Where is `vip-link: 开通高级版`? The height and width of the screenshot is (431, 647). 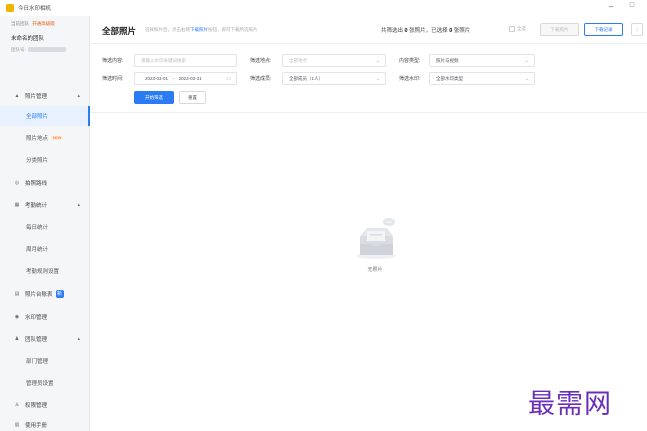 vip-link: 开通高级版 is located at coordinates (43, 23).